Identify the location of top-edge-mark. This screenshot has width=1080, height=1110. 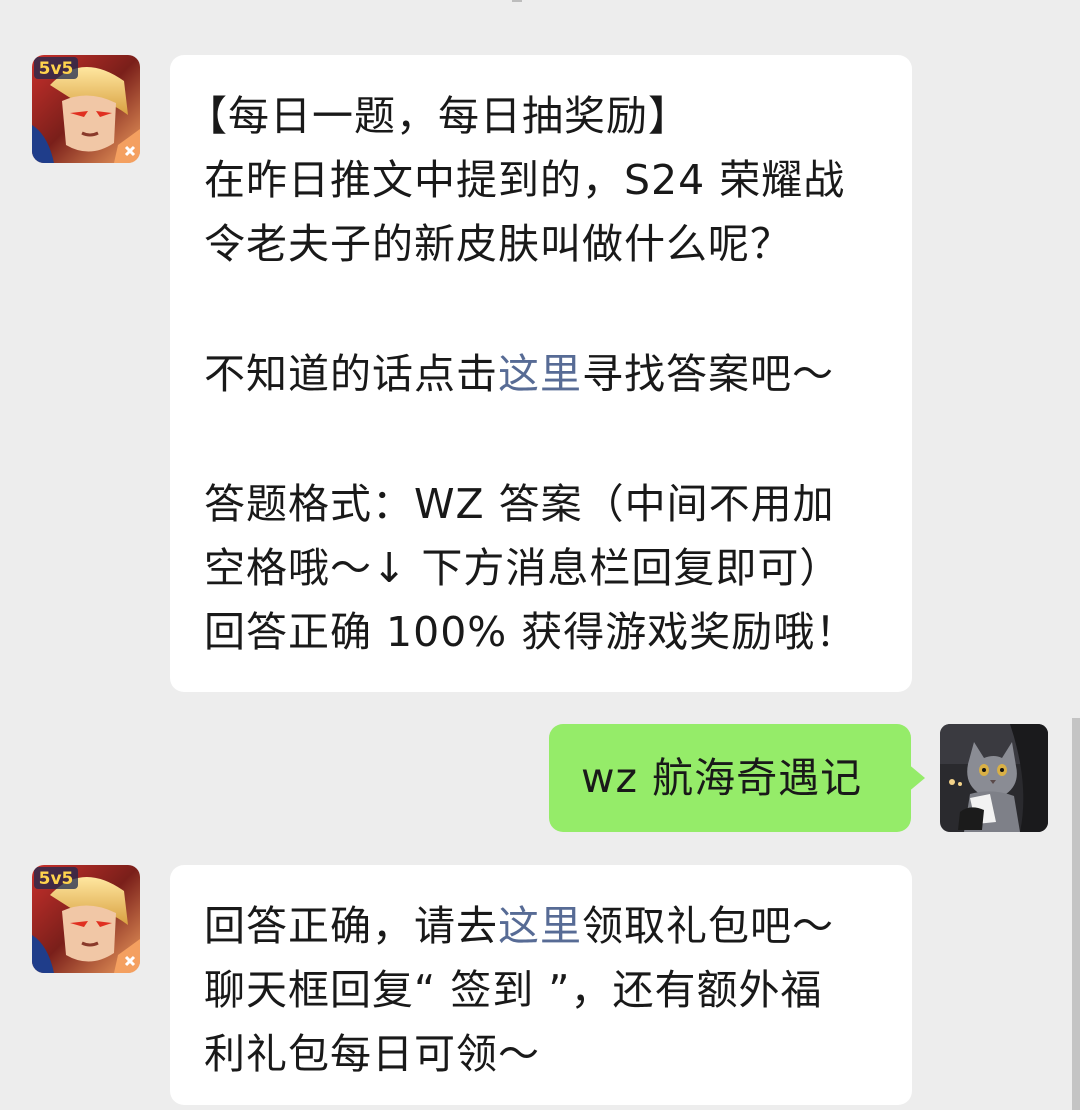
(517, 1).